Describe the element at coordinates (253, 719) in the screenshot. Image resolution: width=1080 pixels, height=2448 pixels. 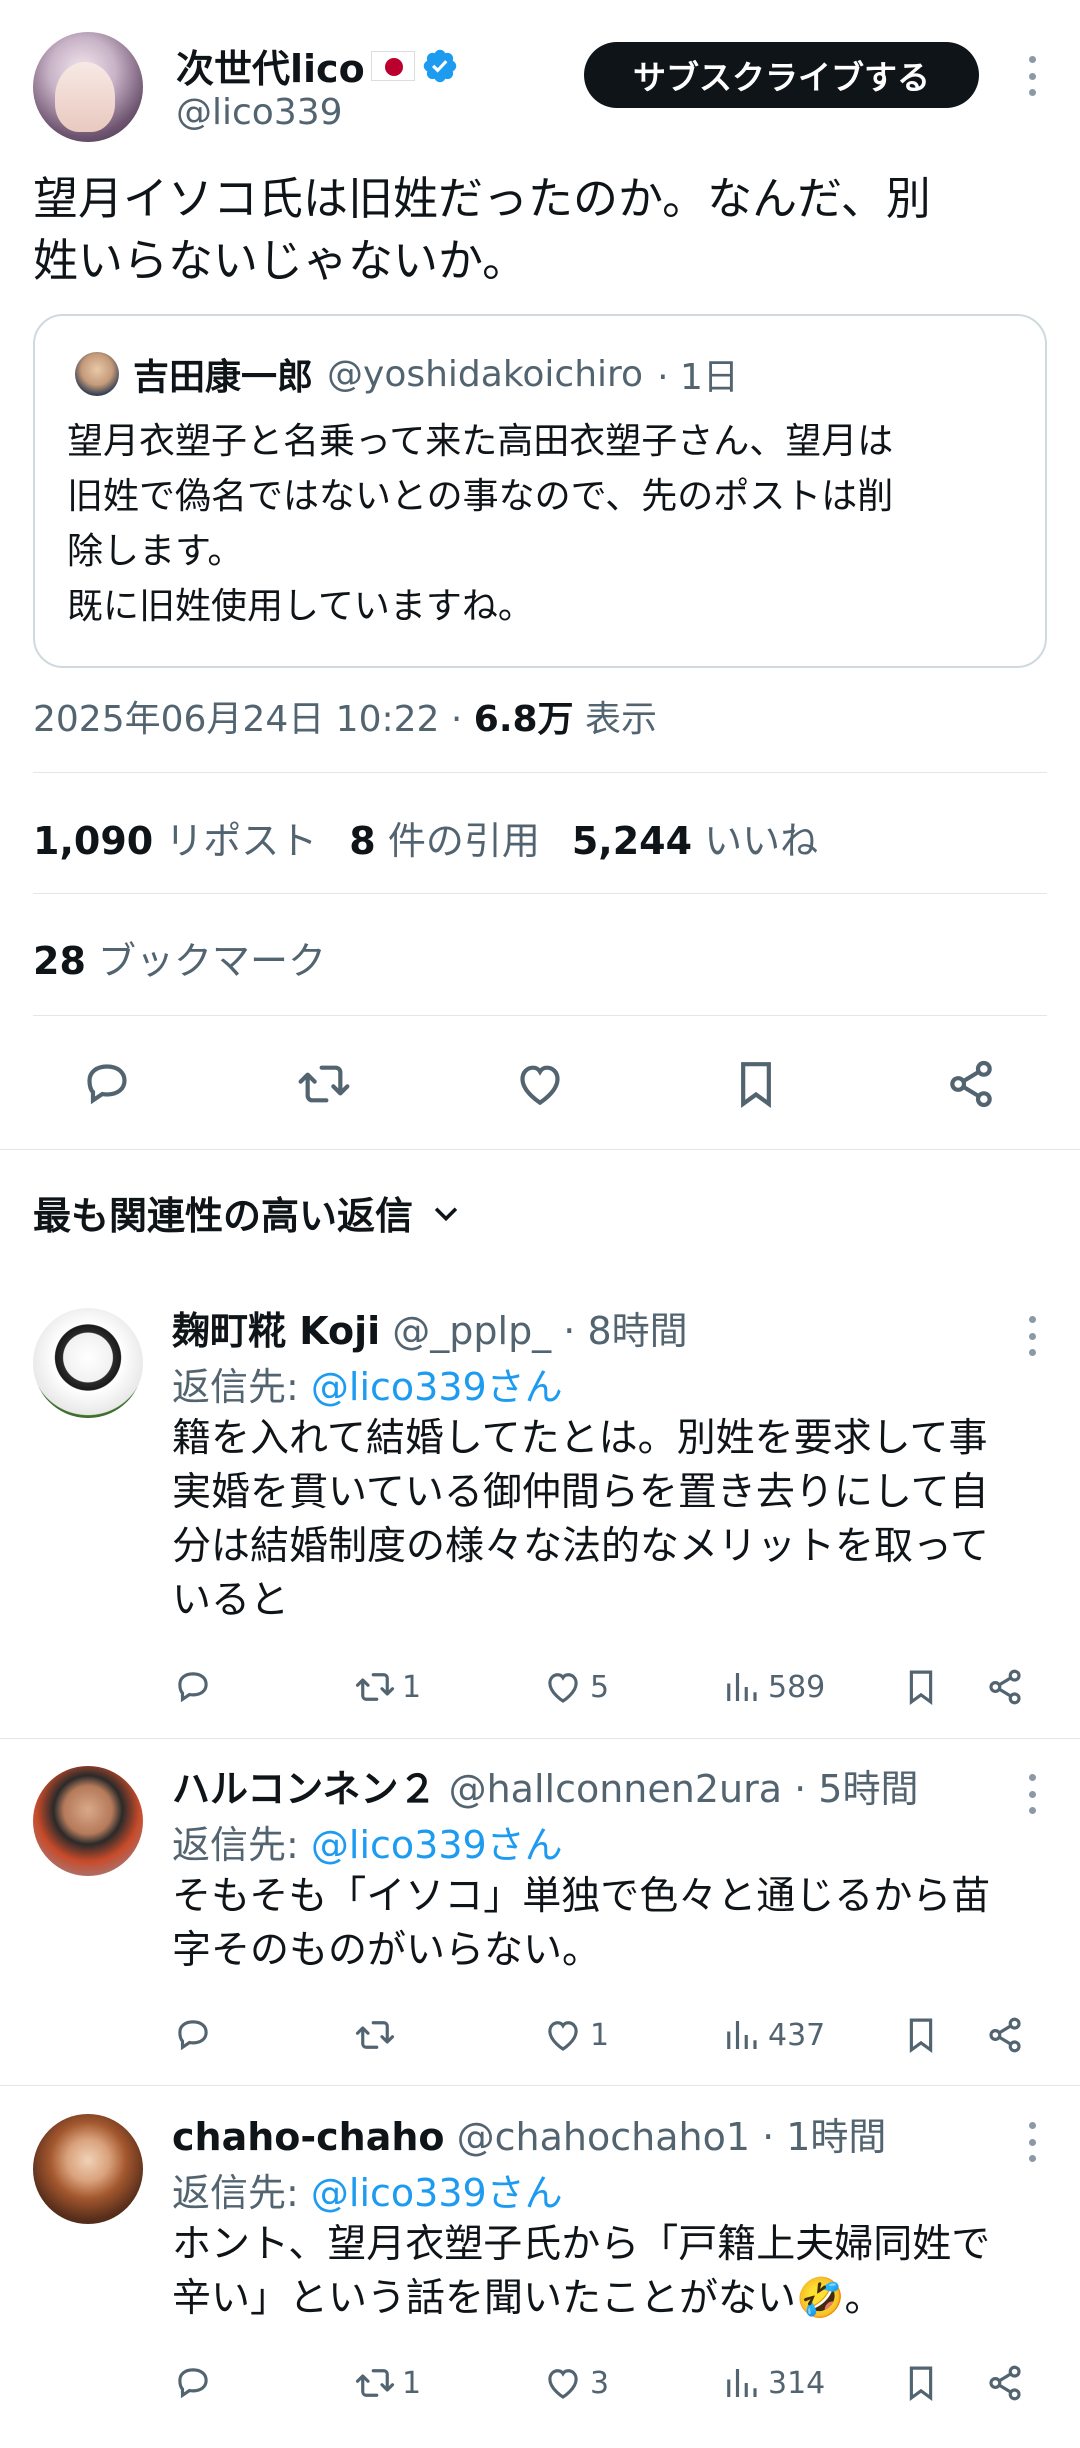
I see `timestamp-text: 2025年06月24日 10:22 ·` at that location.